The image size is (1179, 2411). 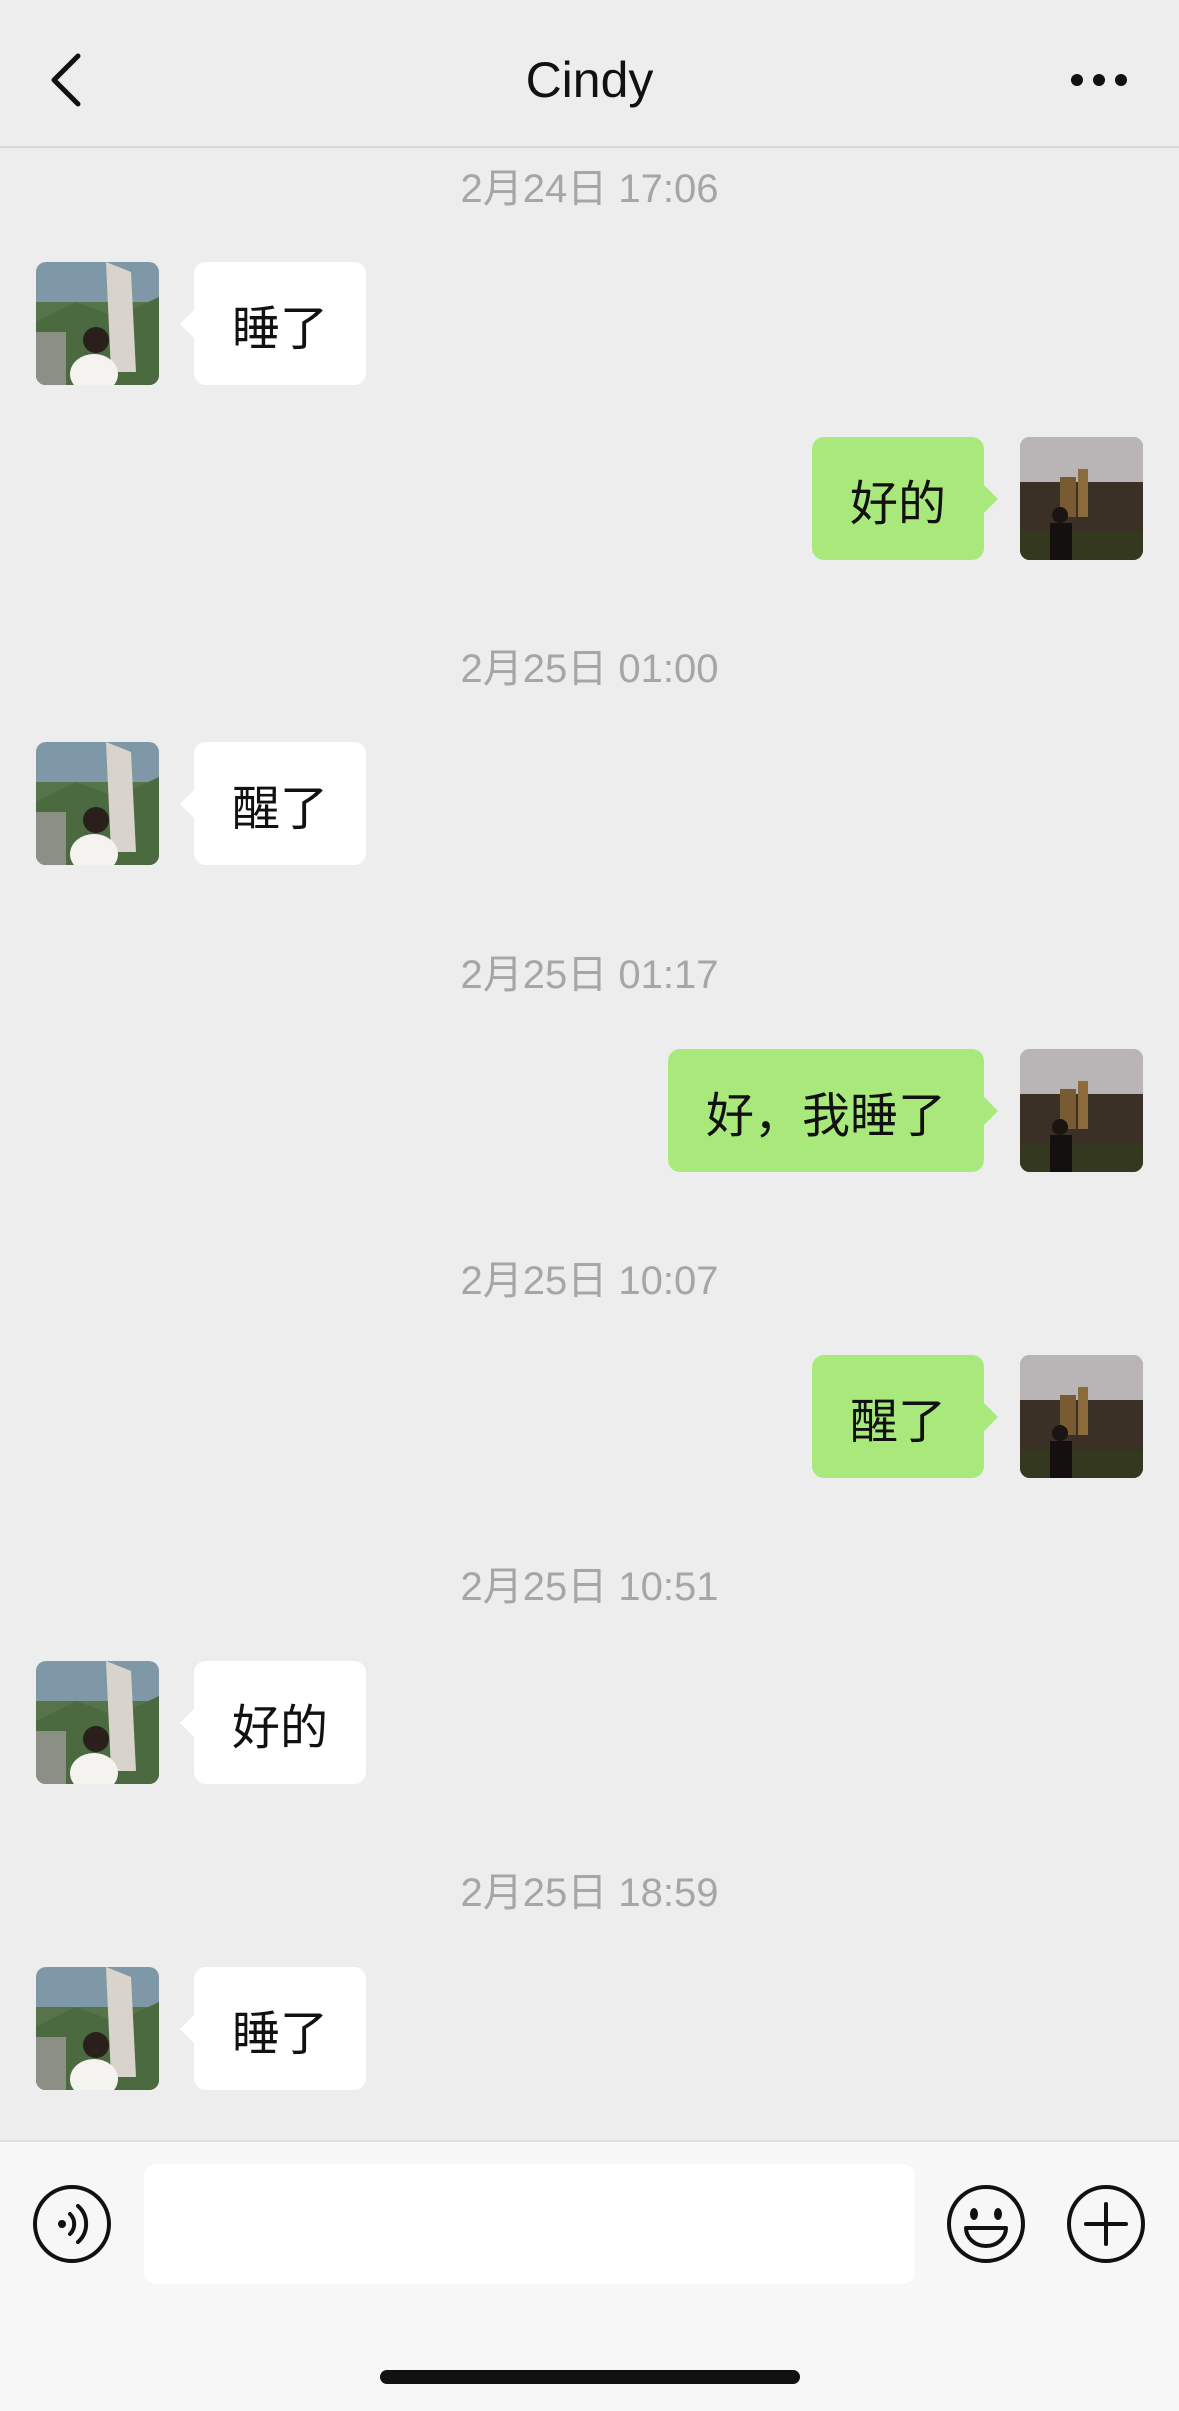 I want to click on nav-bar: Cindy, so click(x=589, y=74).